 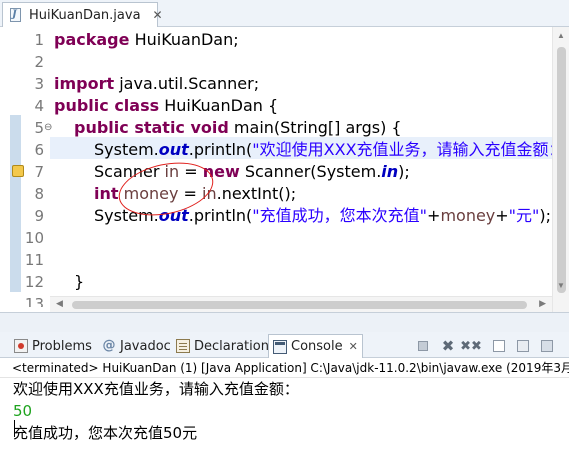 I want to click on tab-declaration: Declaration, so click(x=222, y=346).